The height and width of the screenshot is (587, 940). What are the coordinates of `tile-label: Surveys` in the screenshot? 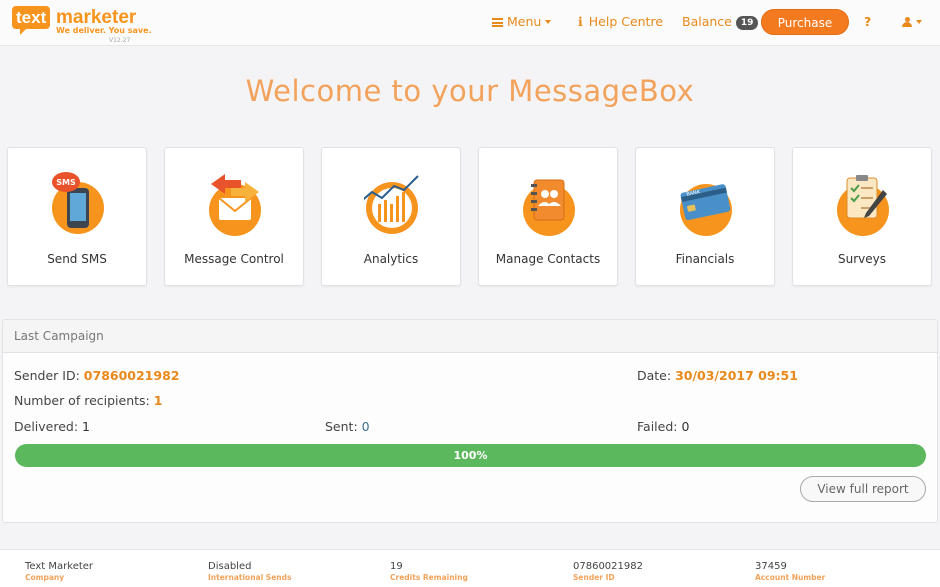 It's located at (862, 259).